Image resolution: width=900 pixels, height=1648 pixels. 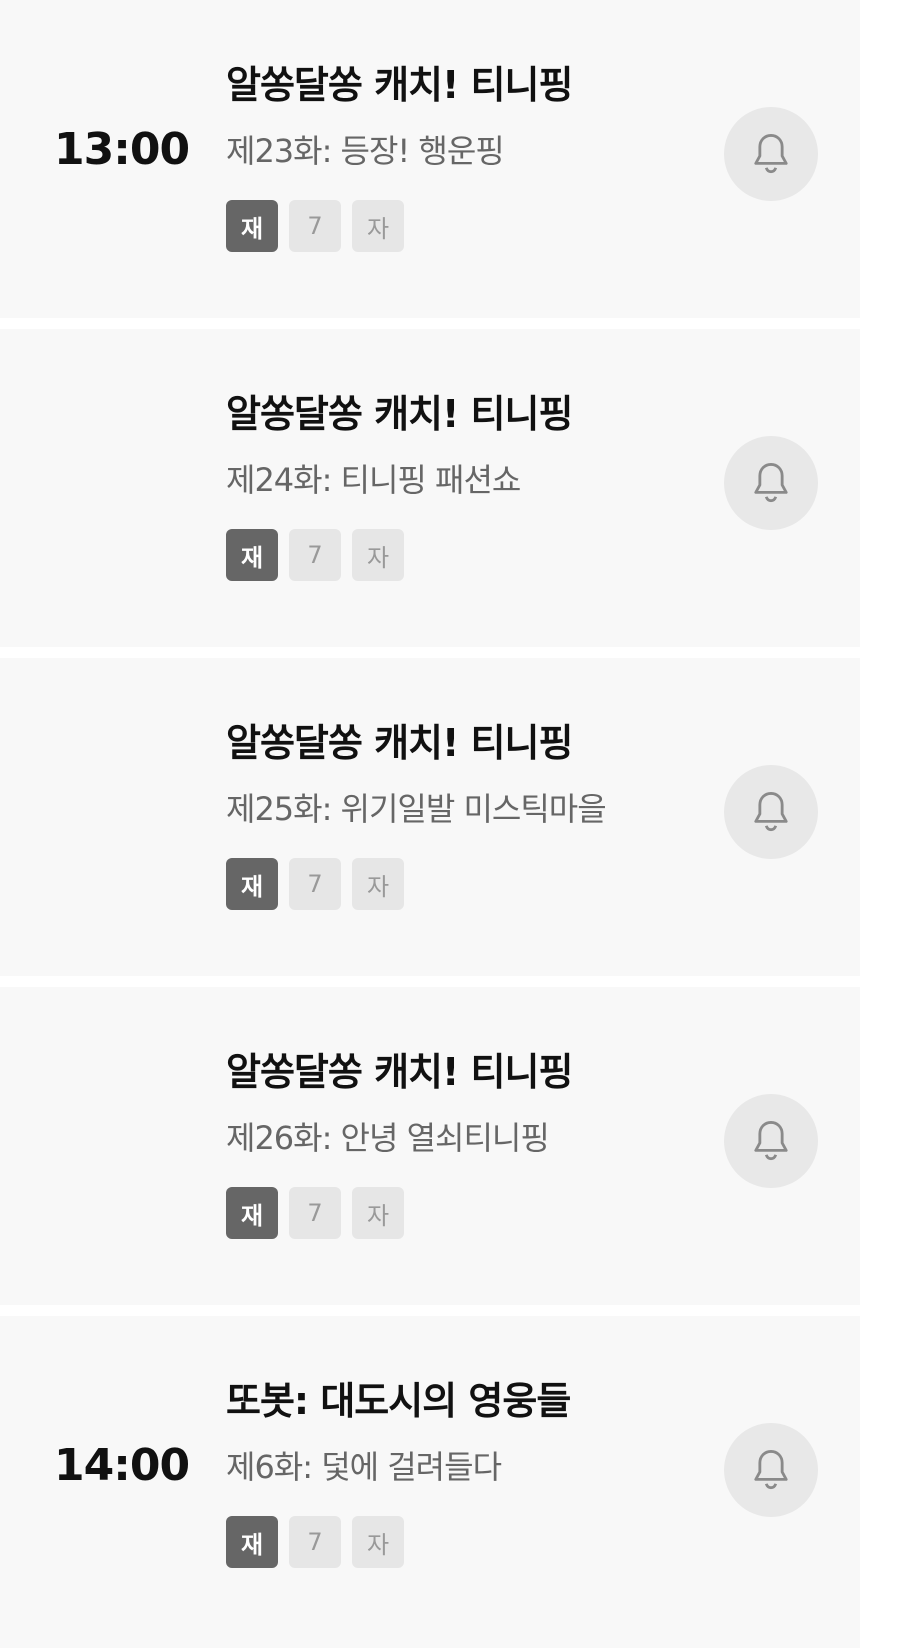 What do you see at coordinates (388, 1138) in the screenshot?
I see `episode-title: 제26화: 안녕 열쇠티니핑` at bounding box center [388, 1138].